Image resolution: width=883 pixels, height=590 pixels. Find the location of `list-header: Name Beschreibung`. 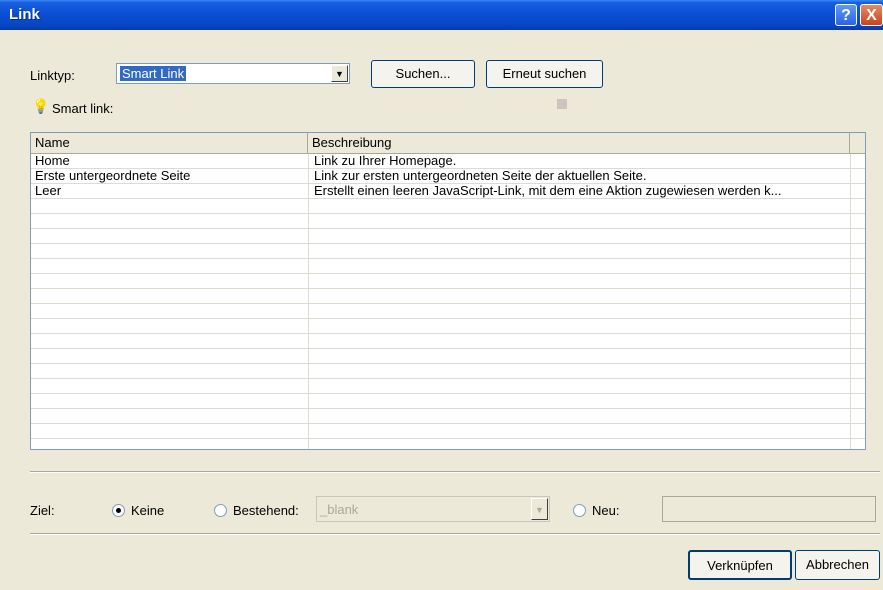

list-header: Name Beschreibung is located at coordinates (448, 143).